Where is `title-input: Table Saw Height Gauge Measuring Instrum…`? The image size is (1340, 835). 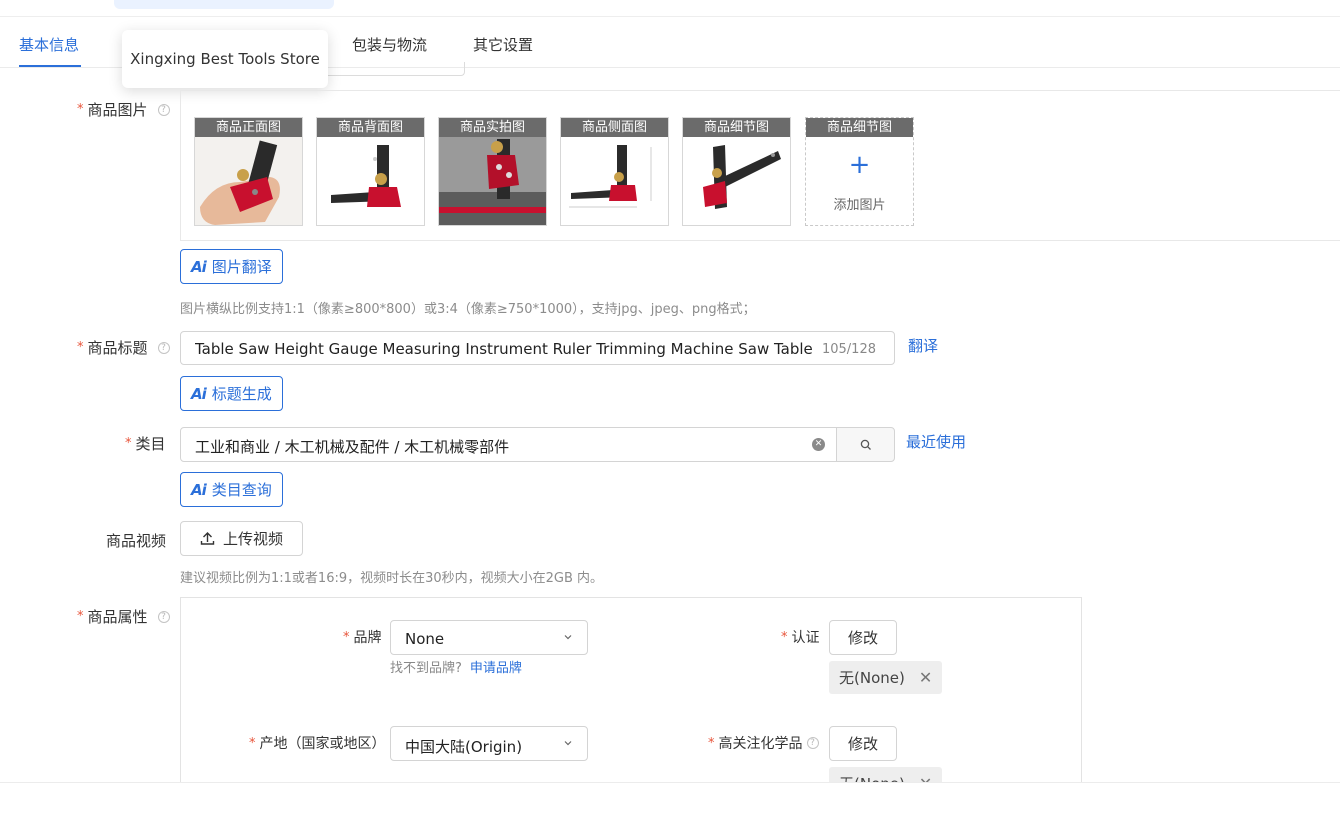
title-input: Table Saw Height Gauge Measuring Instrum… is located at coordinates (537, 348).